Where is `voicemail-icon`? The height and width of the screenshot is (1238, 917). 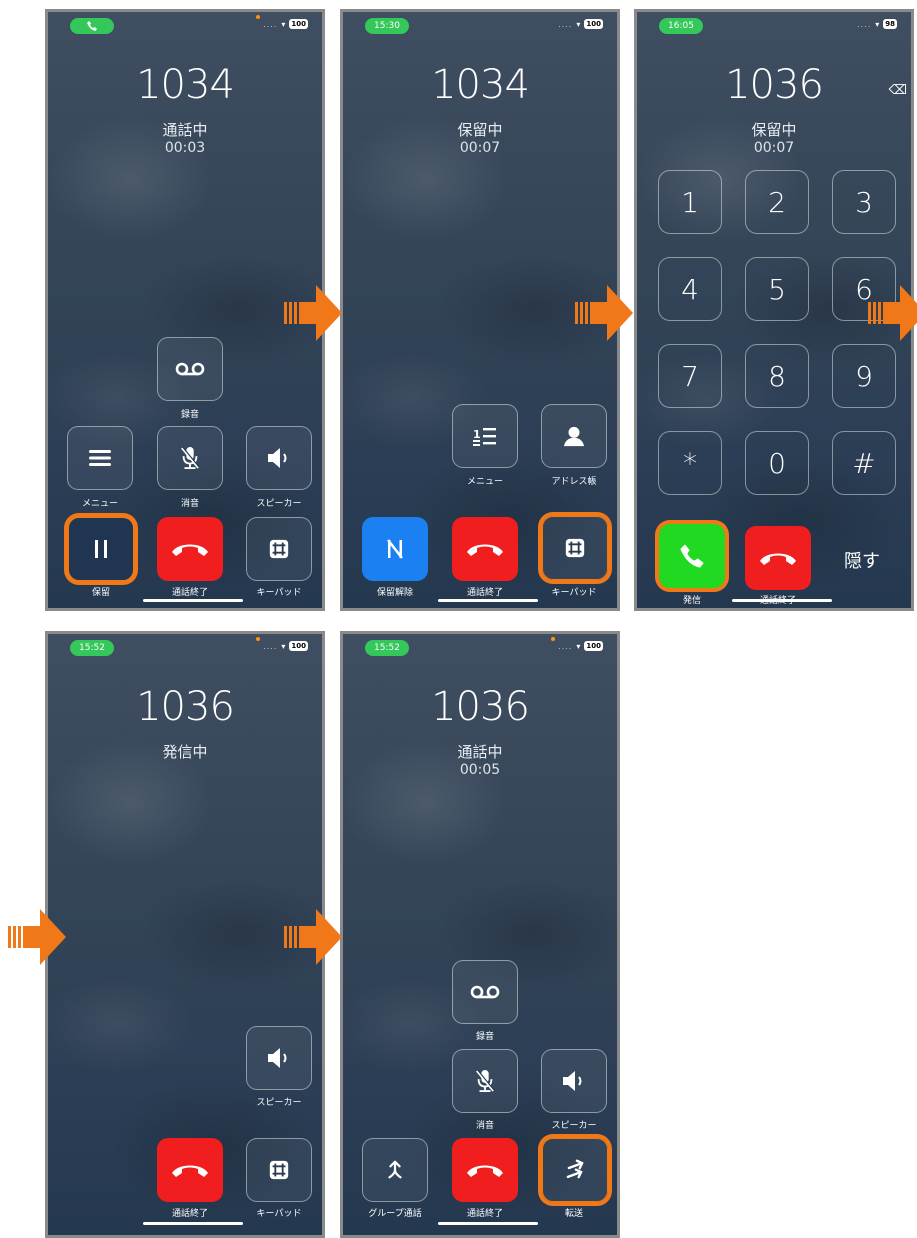 voicemail-icon is located at coordinates (485, 992).